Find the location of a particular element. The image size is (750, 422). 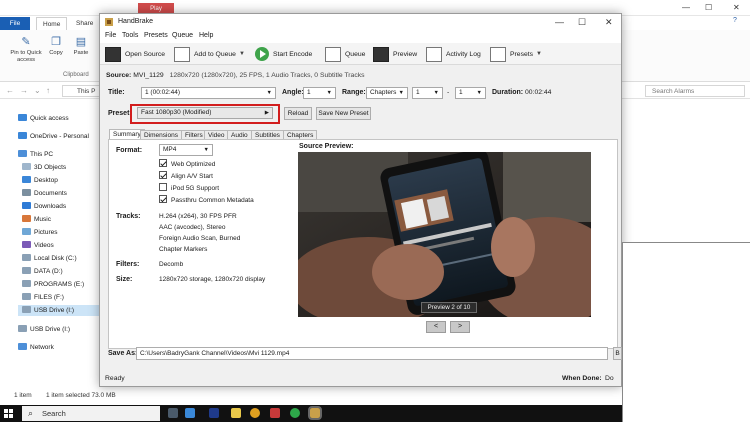

align-av-start-checkbox: Align A/V Start is located at coordinates (186, 175).